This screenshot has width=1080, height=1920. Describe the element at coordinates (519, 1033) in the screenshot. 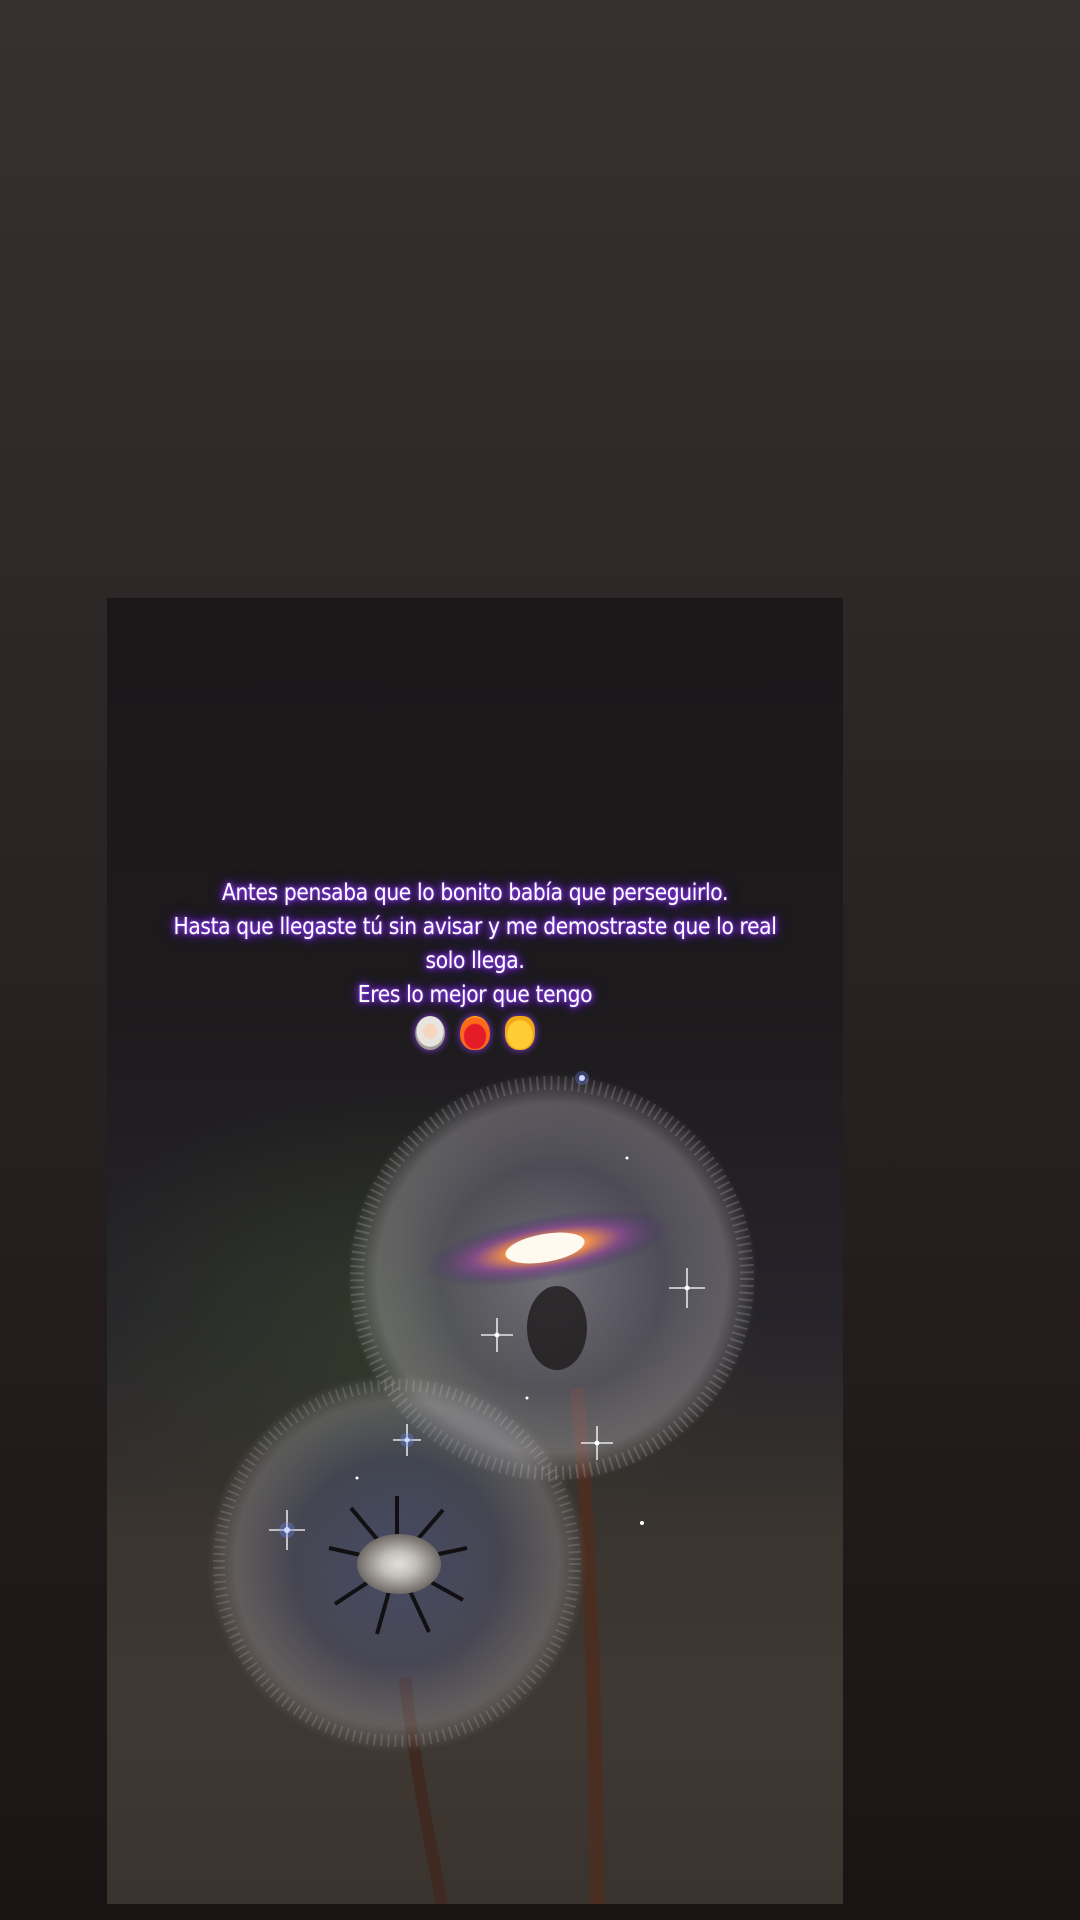

I see `crossed-fingers-icon` at that location.